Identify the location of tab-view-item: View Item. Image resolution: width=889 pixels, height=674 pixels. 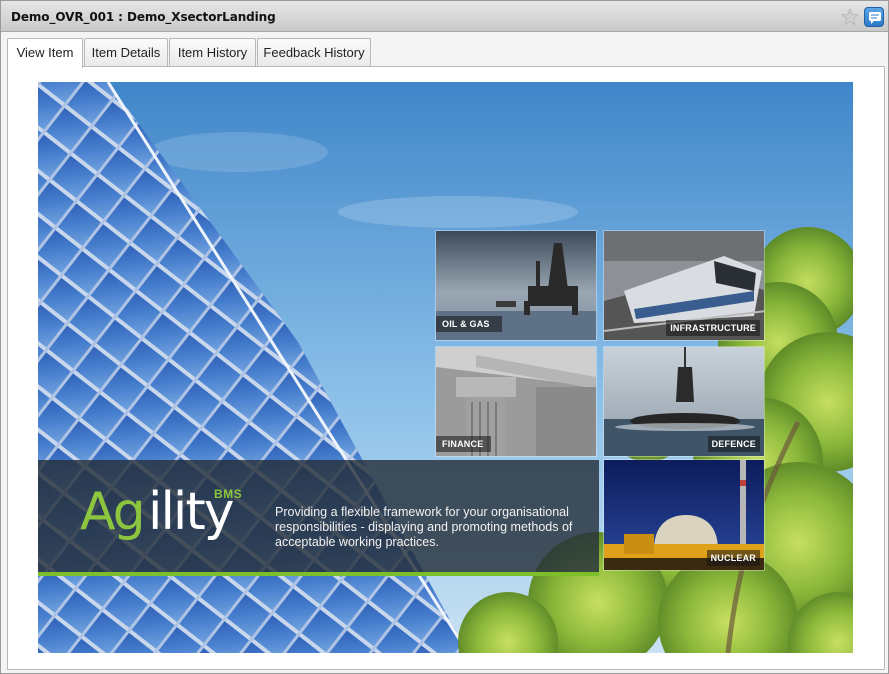
(45, 53).